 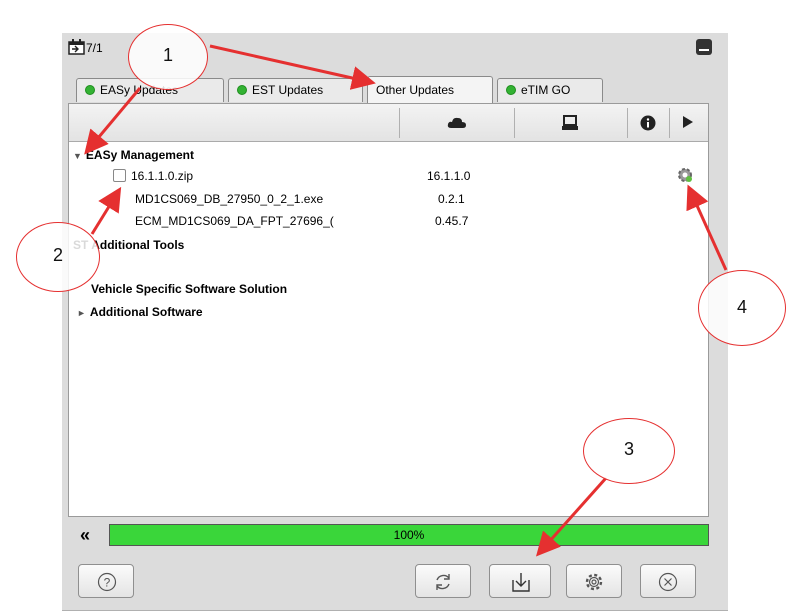 What do you see at coordinates (742, 308) in the screenshot?
I see `callout-4: 4` at bounding box center [742, 308].